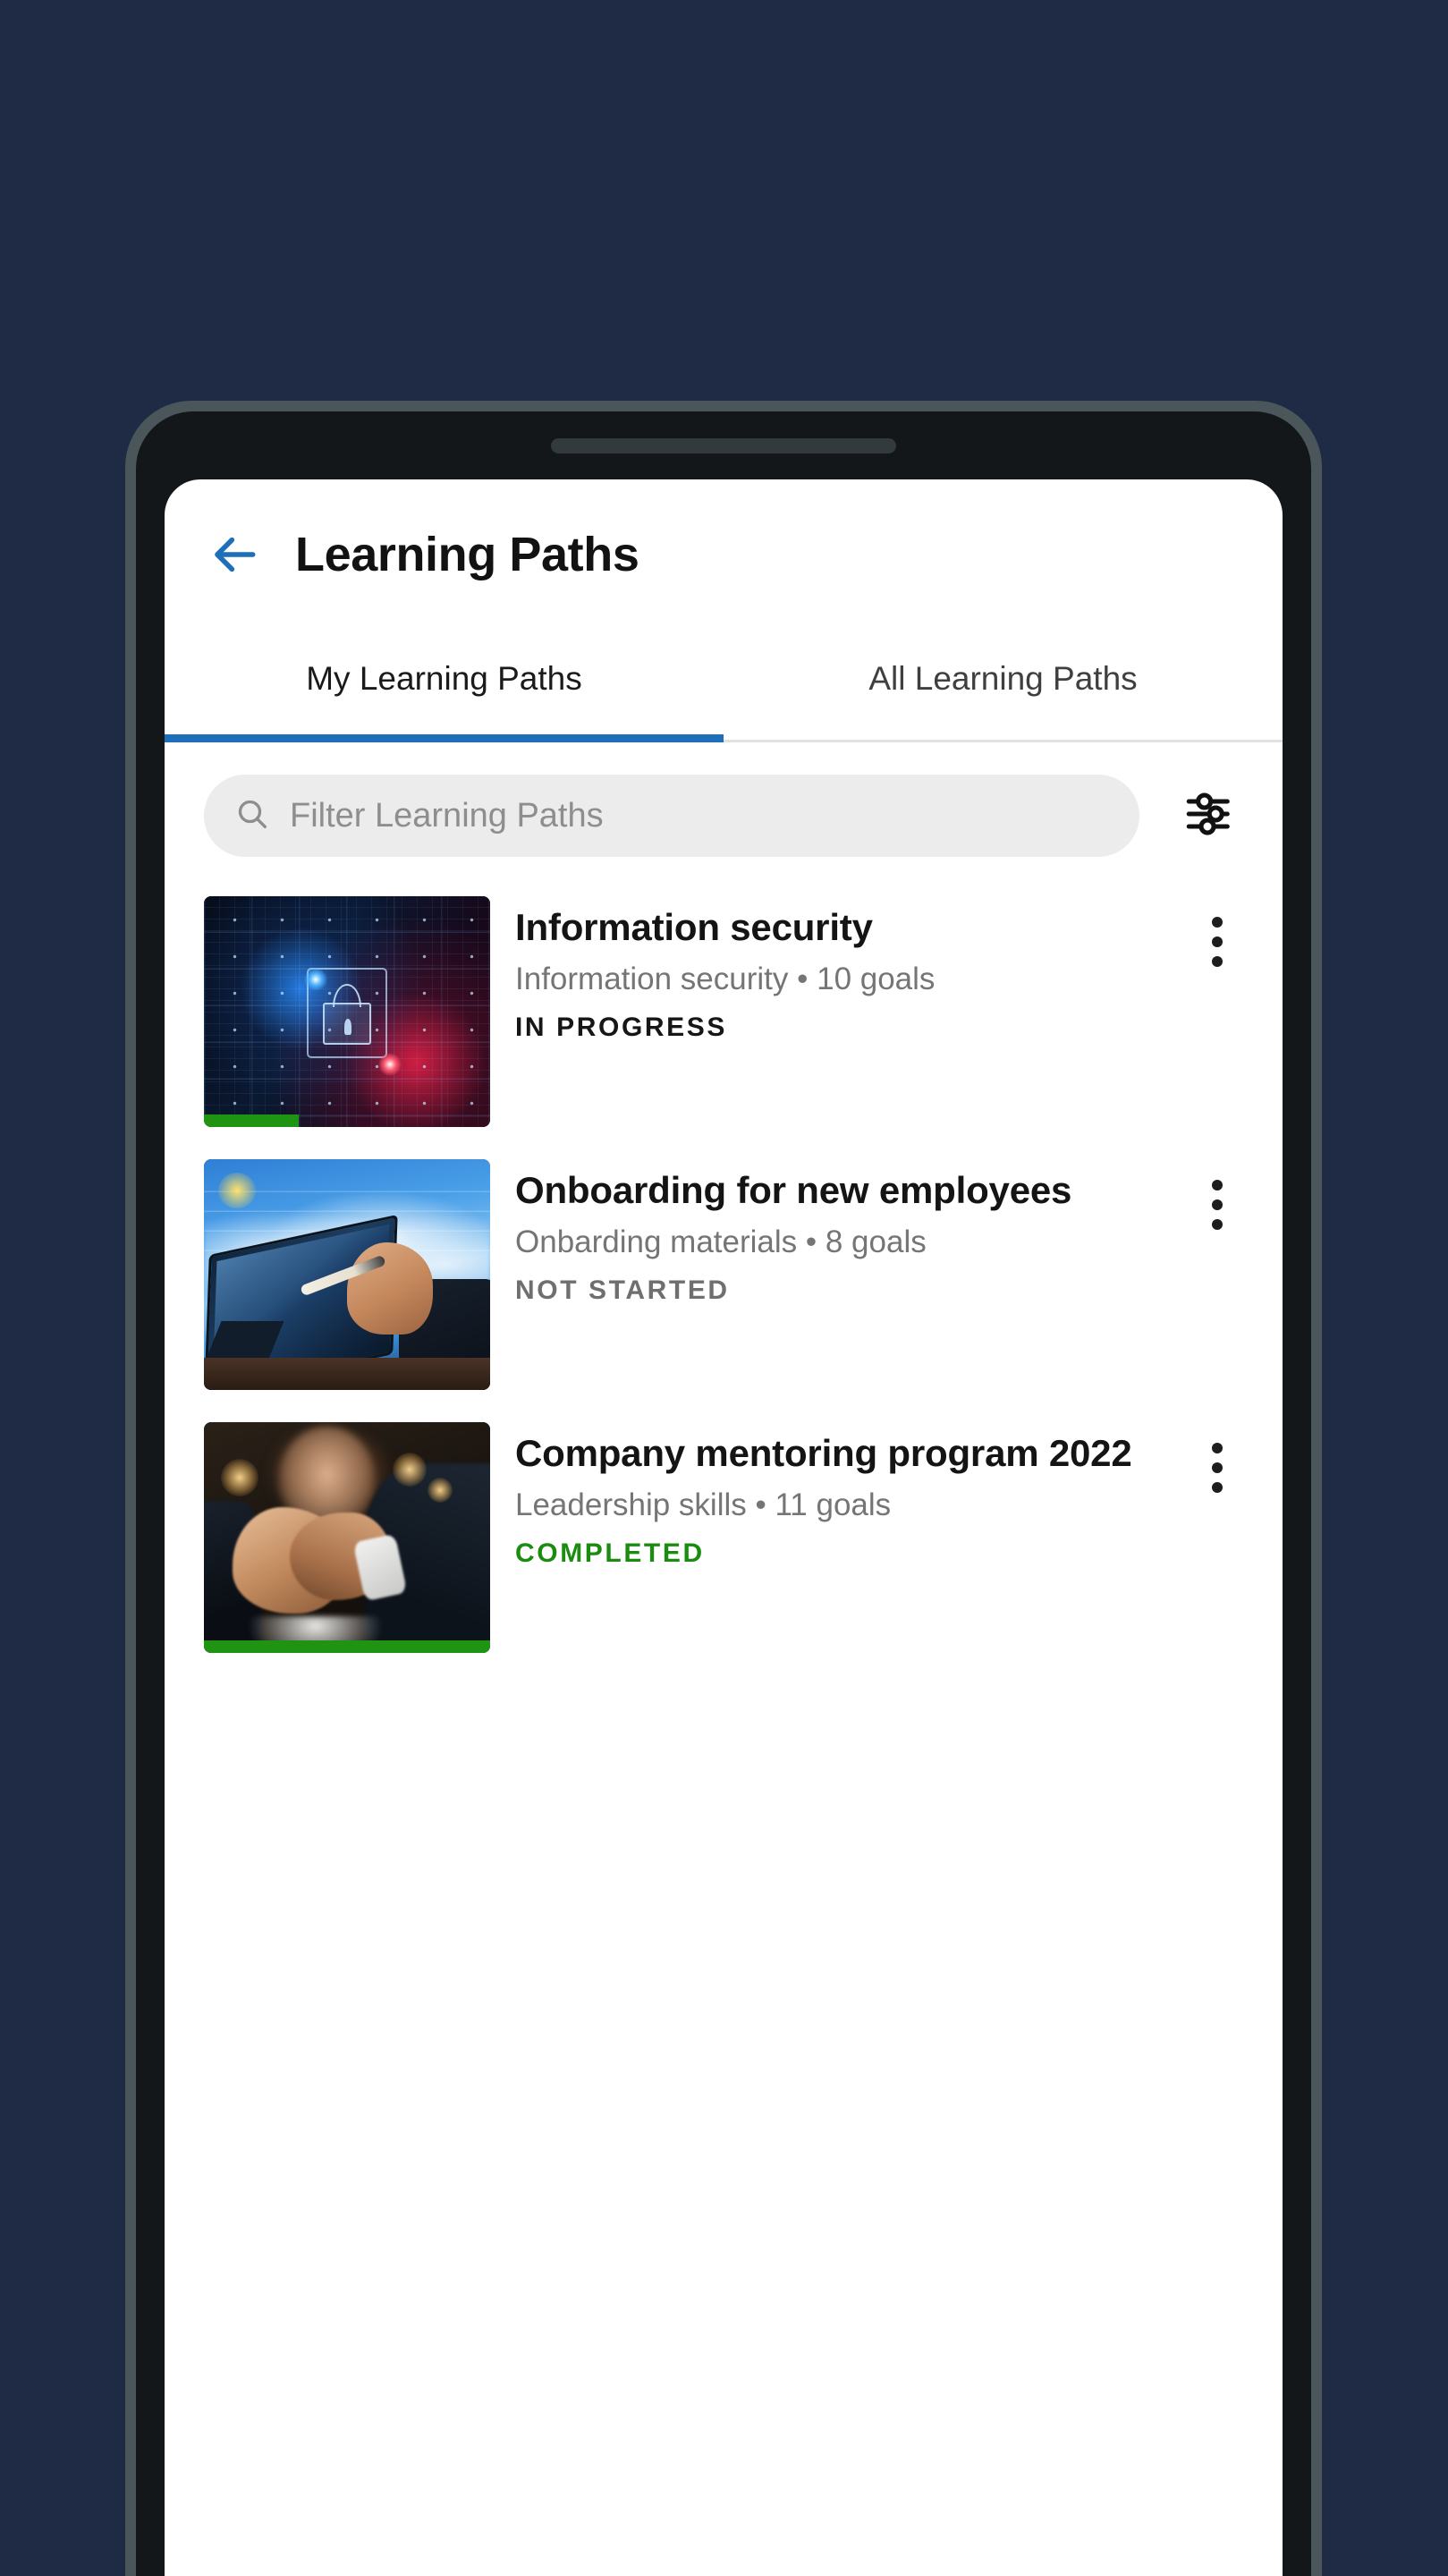  What do you see at coordinates (724, 554) in the screenshot?
I see `app-header: Learning Paths` at bounding box center [724, 554].